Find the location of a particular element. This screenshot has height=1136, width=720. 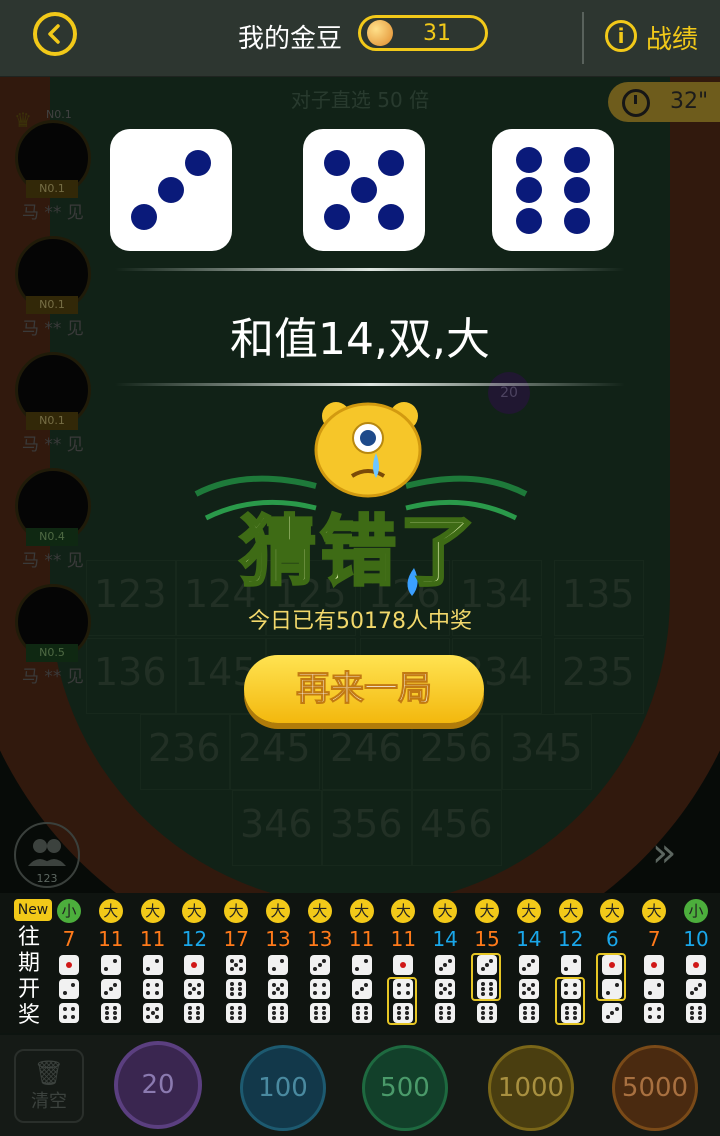

chip-1000: 1000 is located at coordinates (531, 1088).